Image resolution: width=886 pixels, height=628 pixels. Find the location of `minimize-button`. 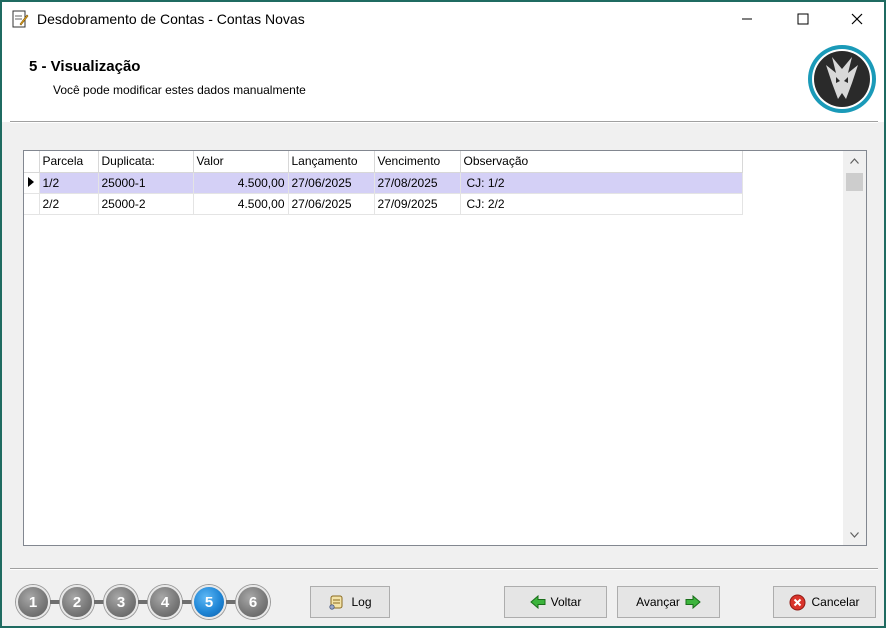

minimize-button is located at coordinates (747, 19).